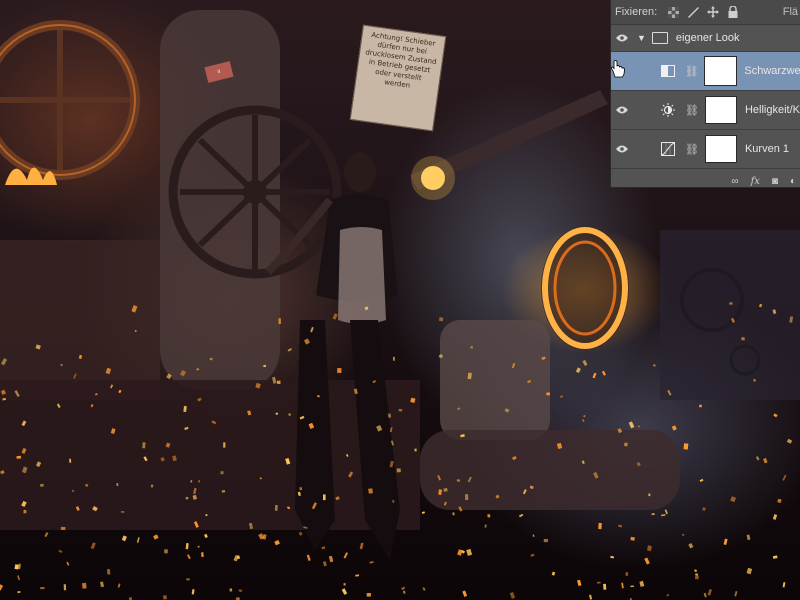 This screenshot has width=800, height=600. Describe the element at coordinates (713, 12) in the screenshot. I see `lock-position-icon` at that location.